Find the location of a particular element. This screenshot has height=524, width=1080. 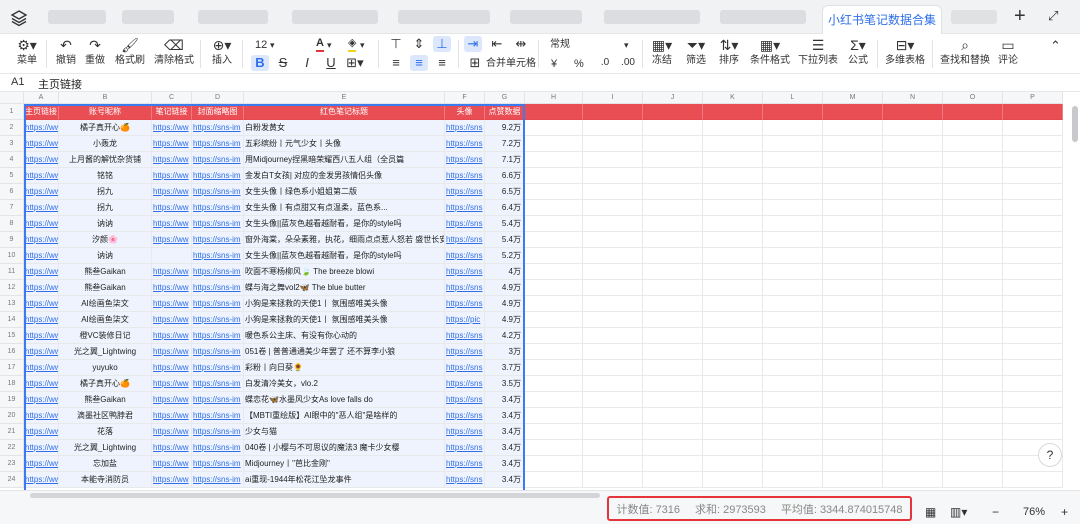

row-number: 1 is located at coordinates (12, 112).